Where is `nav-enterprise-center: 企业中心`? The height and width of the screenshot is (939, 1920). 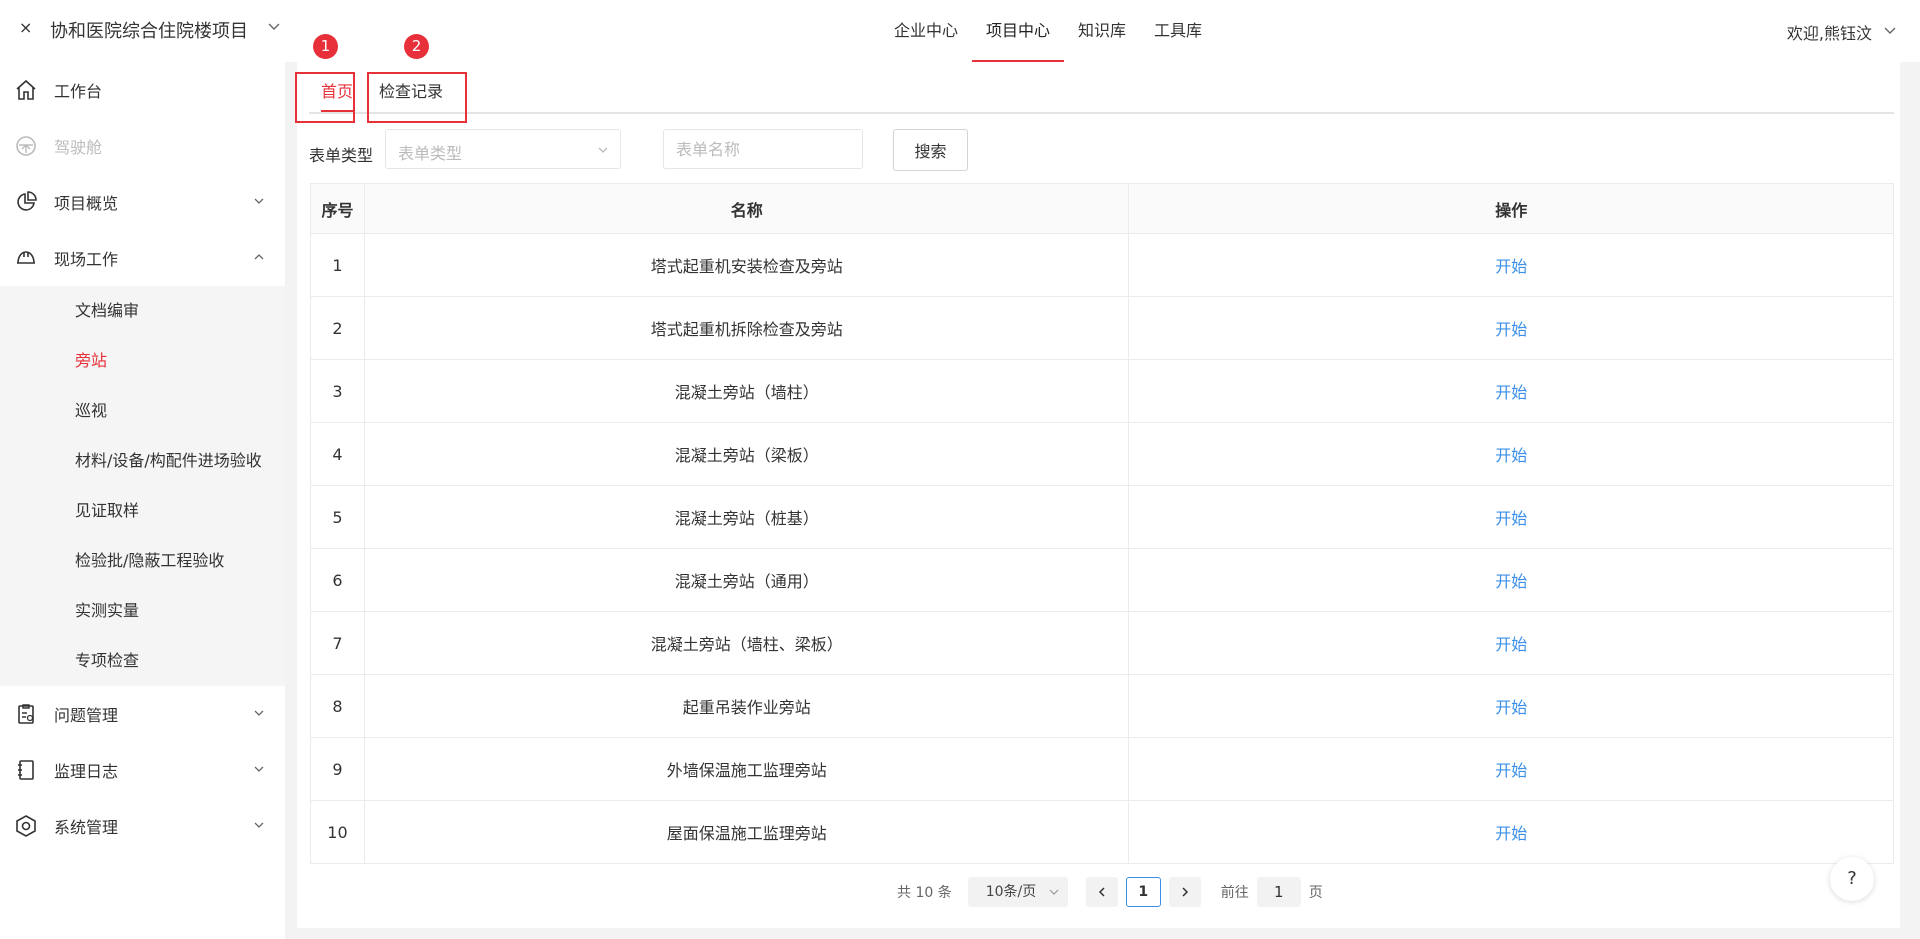 nav-enterprise-center: 企业中心 is located at coordinates (926, 31).